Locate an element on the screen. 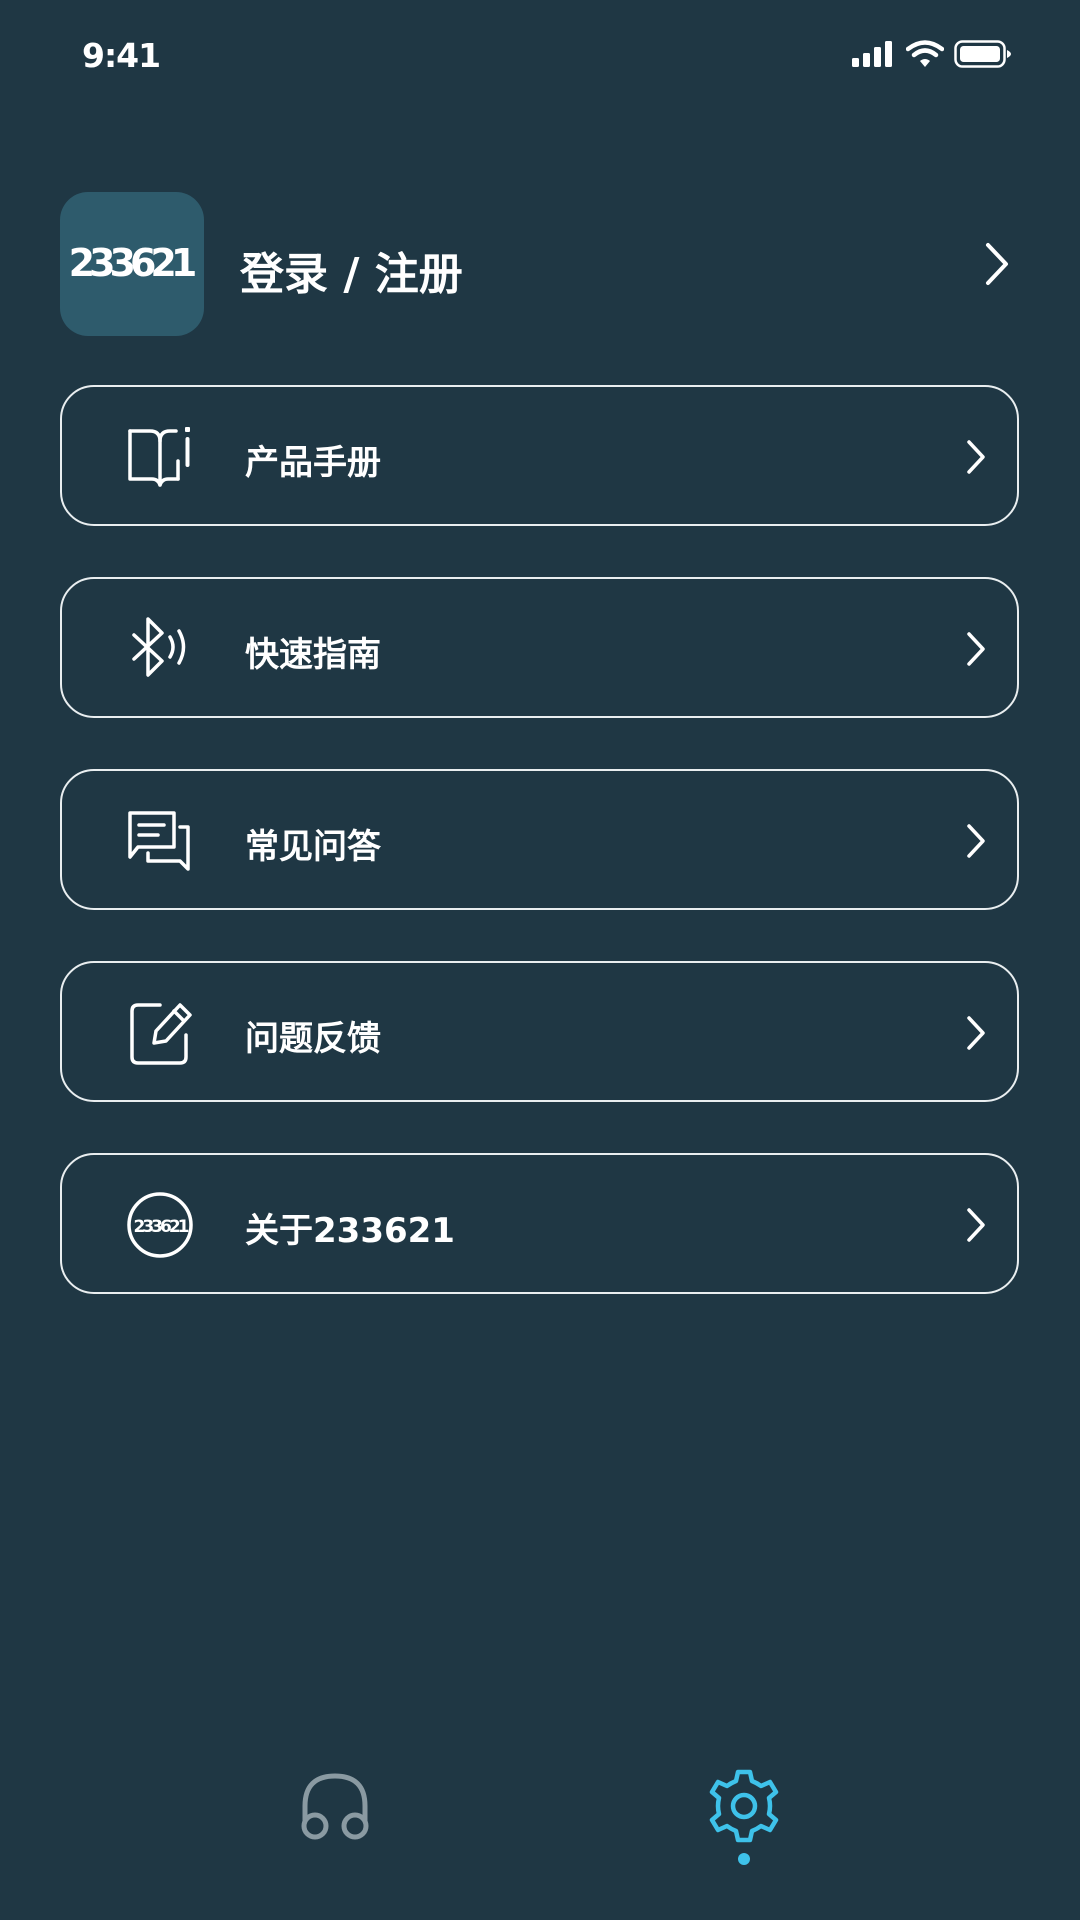  wifi-icon is located at coordinates (925, 53).